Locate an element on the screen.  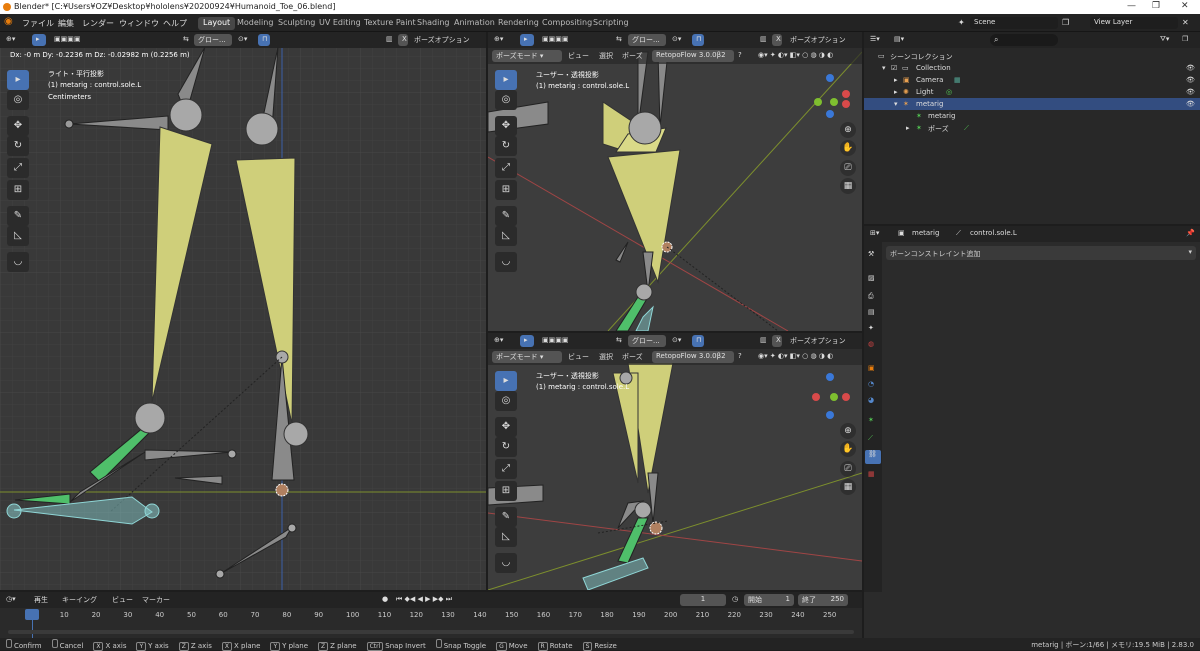
editor-type-icon: ⊕▾ is located at coordinates (10, 39).